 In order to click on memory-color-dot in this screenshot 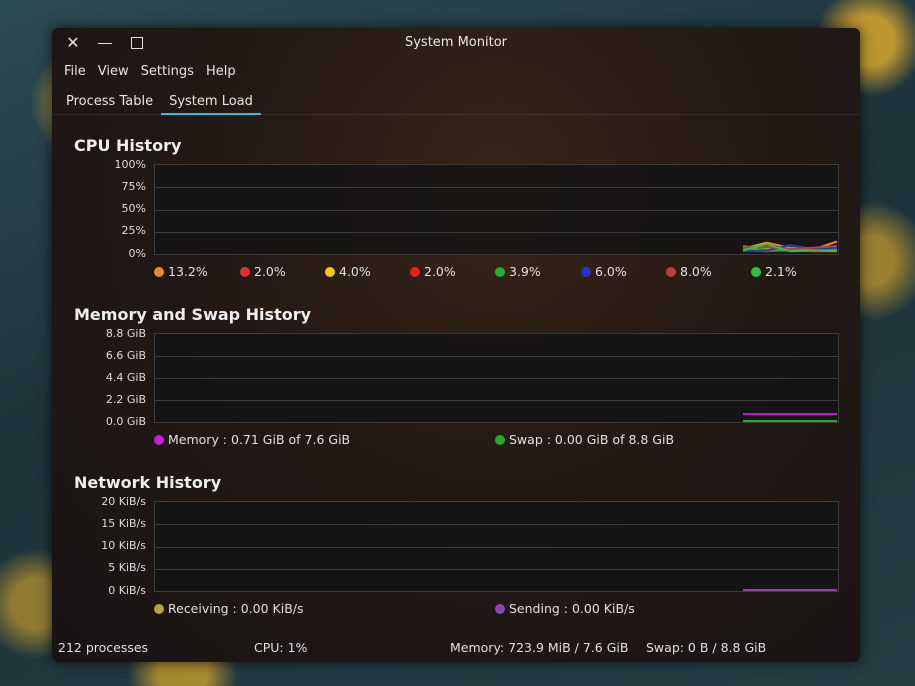, I will do `click(159, 440)`.